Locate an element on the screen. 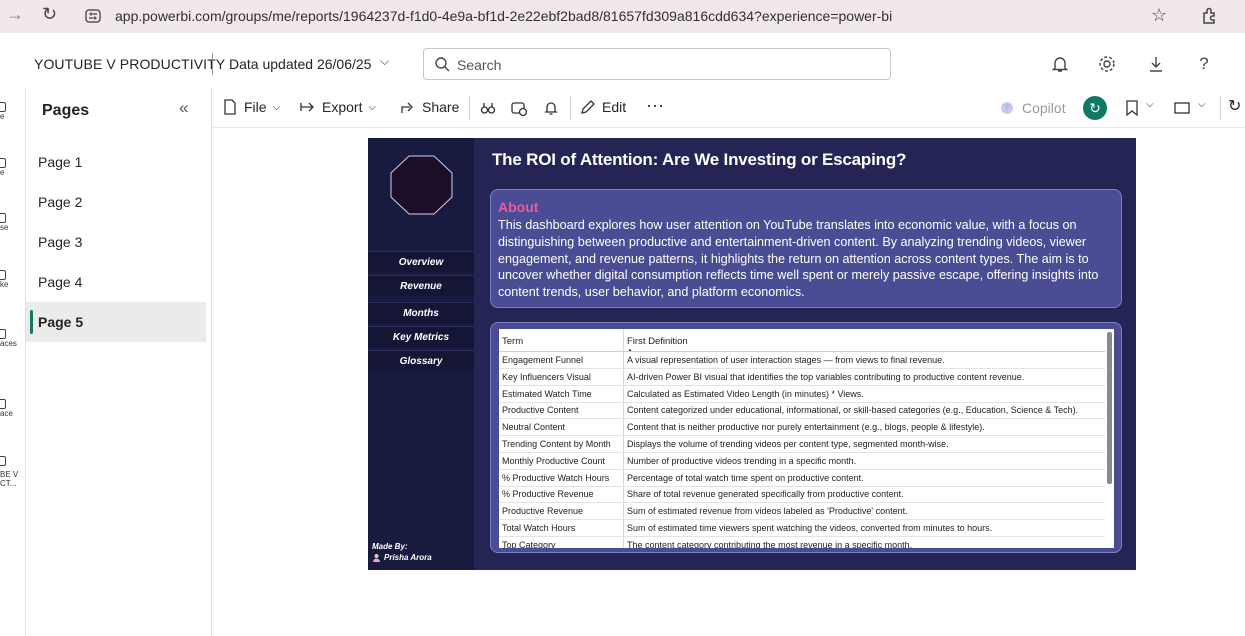 Image resolution: width=1245 pixels, height=636 pixels. column-header-term: Term is located at coordinates (512, 341).